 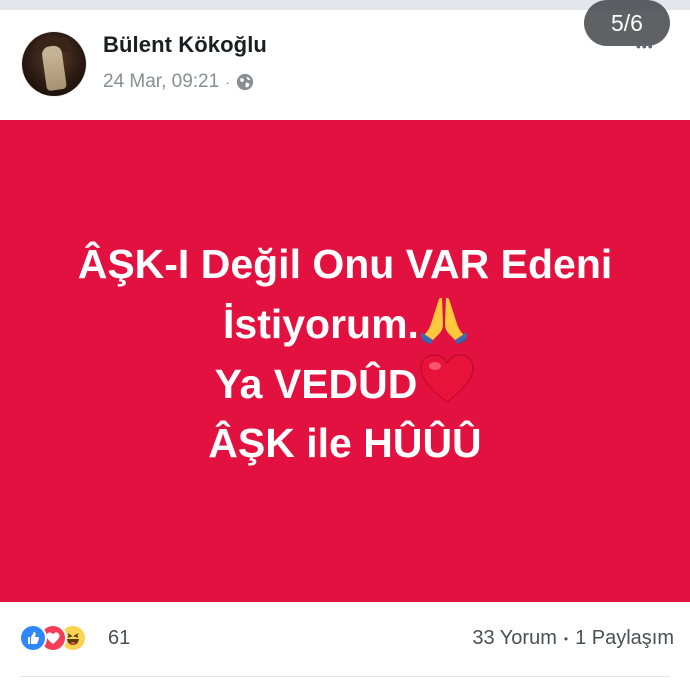 What do you see at coordinates (345, 5) in the screenshot?
I see `top-divider` at bounding box center [345, 5].